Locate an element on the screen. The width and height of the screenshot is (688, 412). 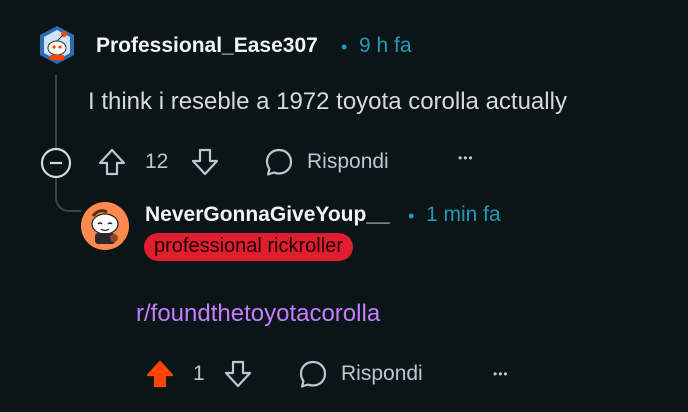
upvote-arrow-filled-icon is located at coordinates (160, 374).